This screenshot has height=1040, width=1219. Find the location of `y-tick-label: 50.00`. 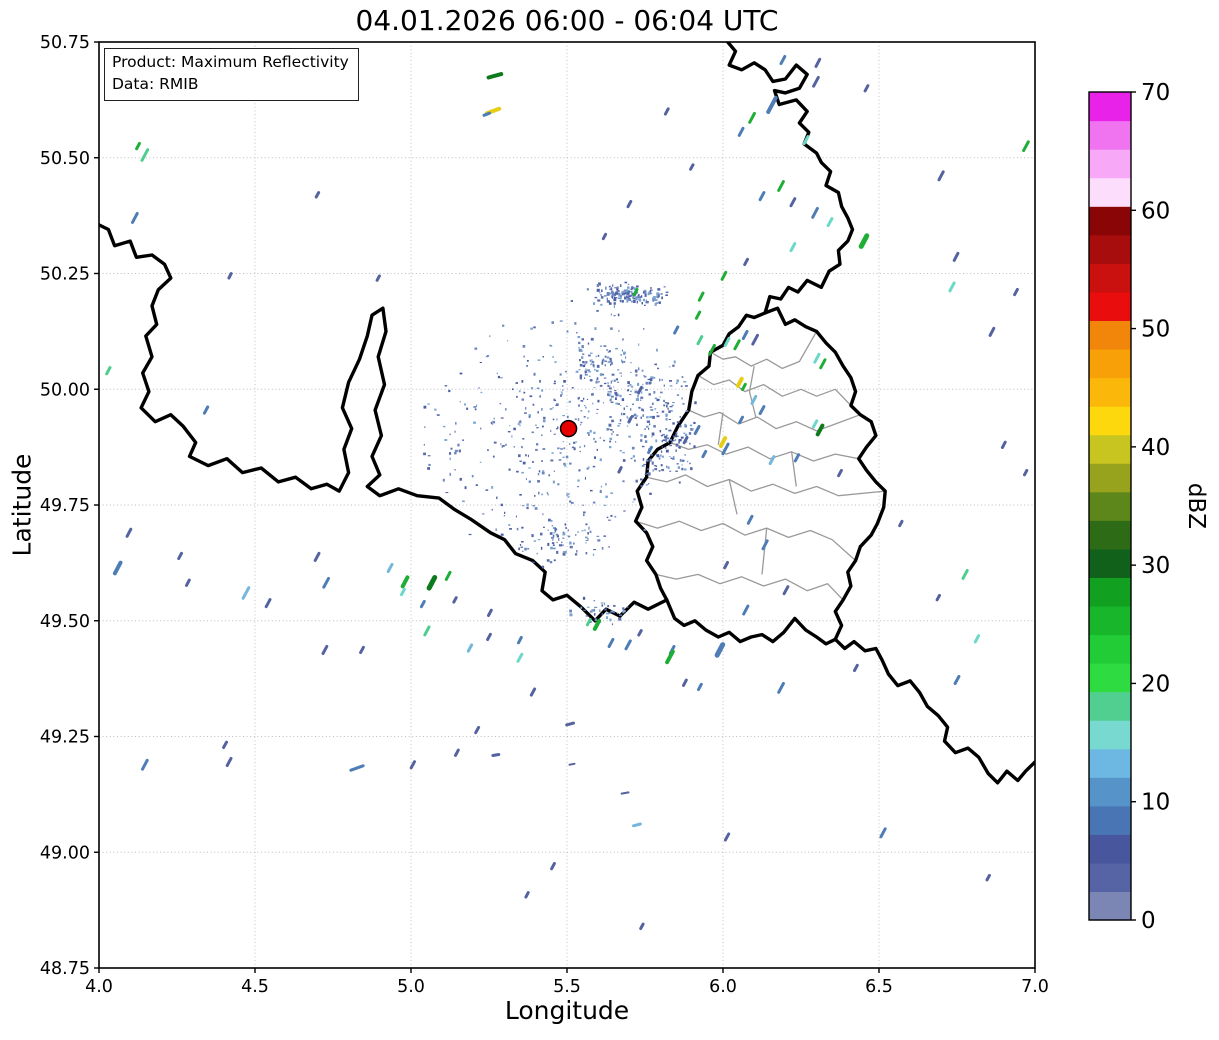

y-tick-label: 50.00 is located at coordinates (65, 390).